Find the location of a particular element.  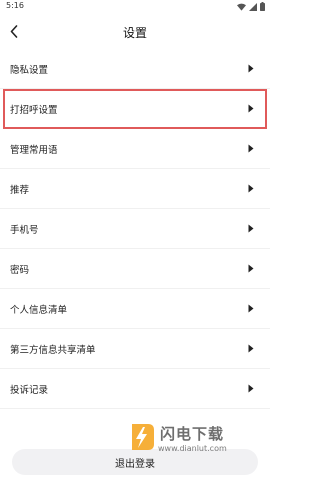

status-bar: 5:16 is located at coordinates (135, 7).